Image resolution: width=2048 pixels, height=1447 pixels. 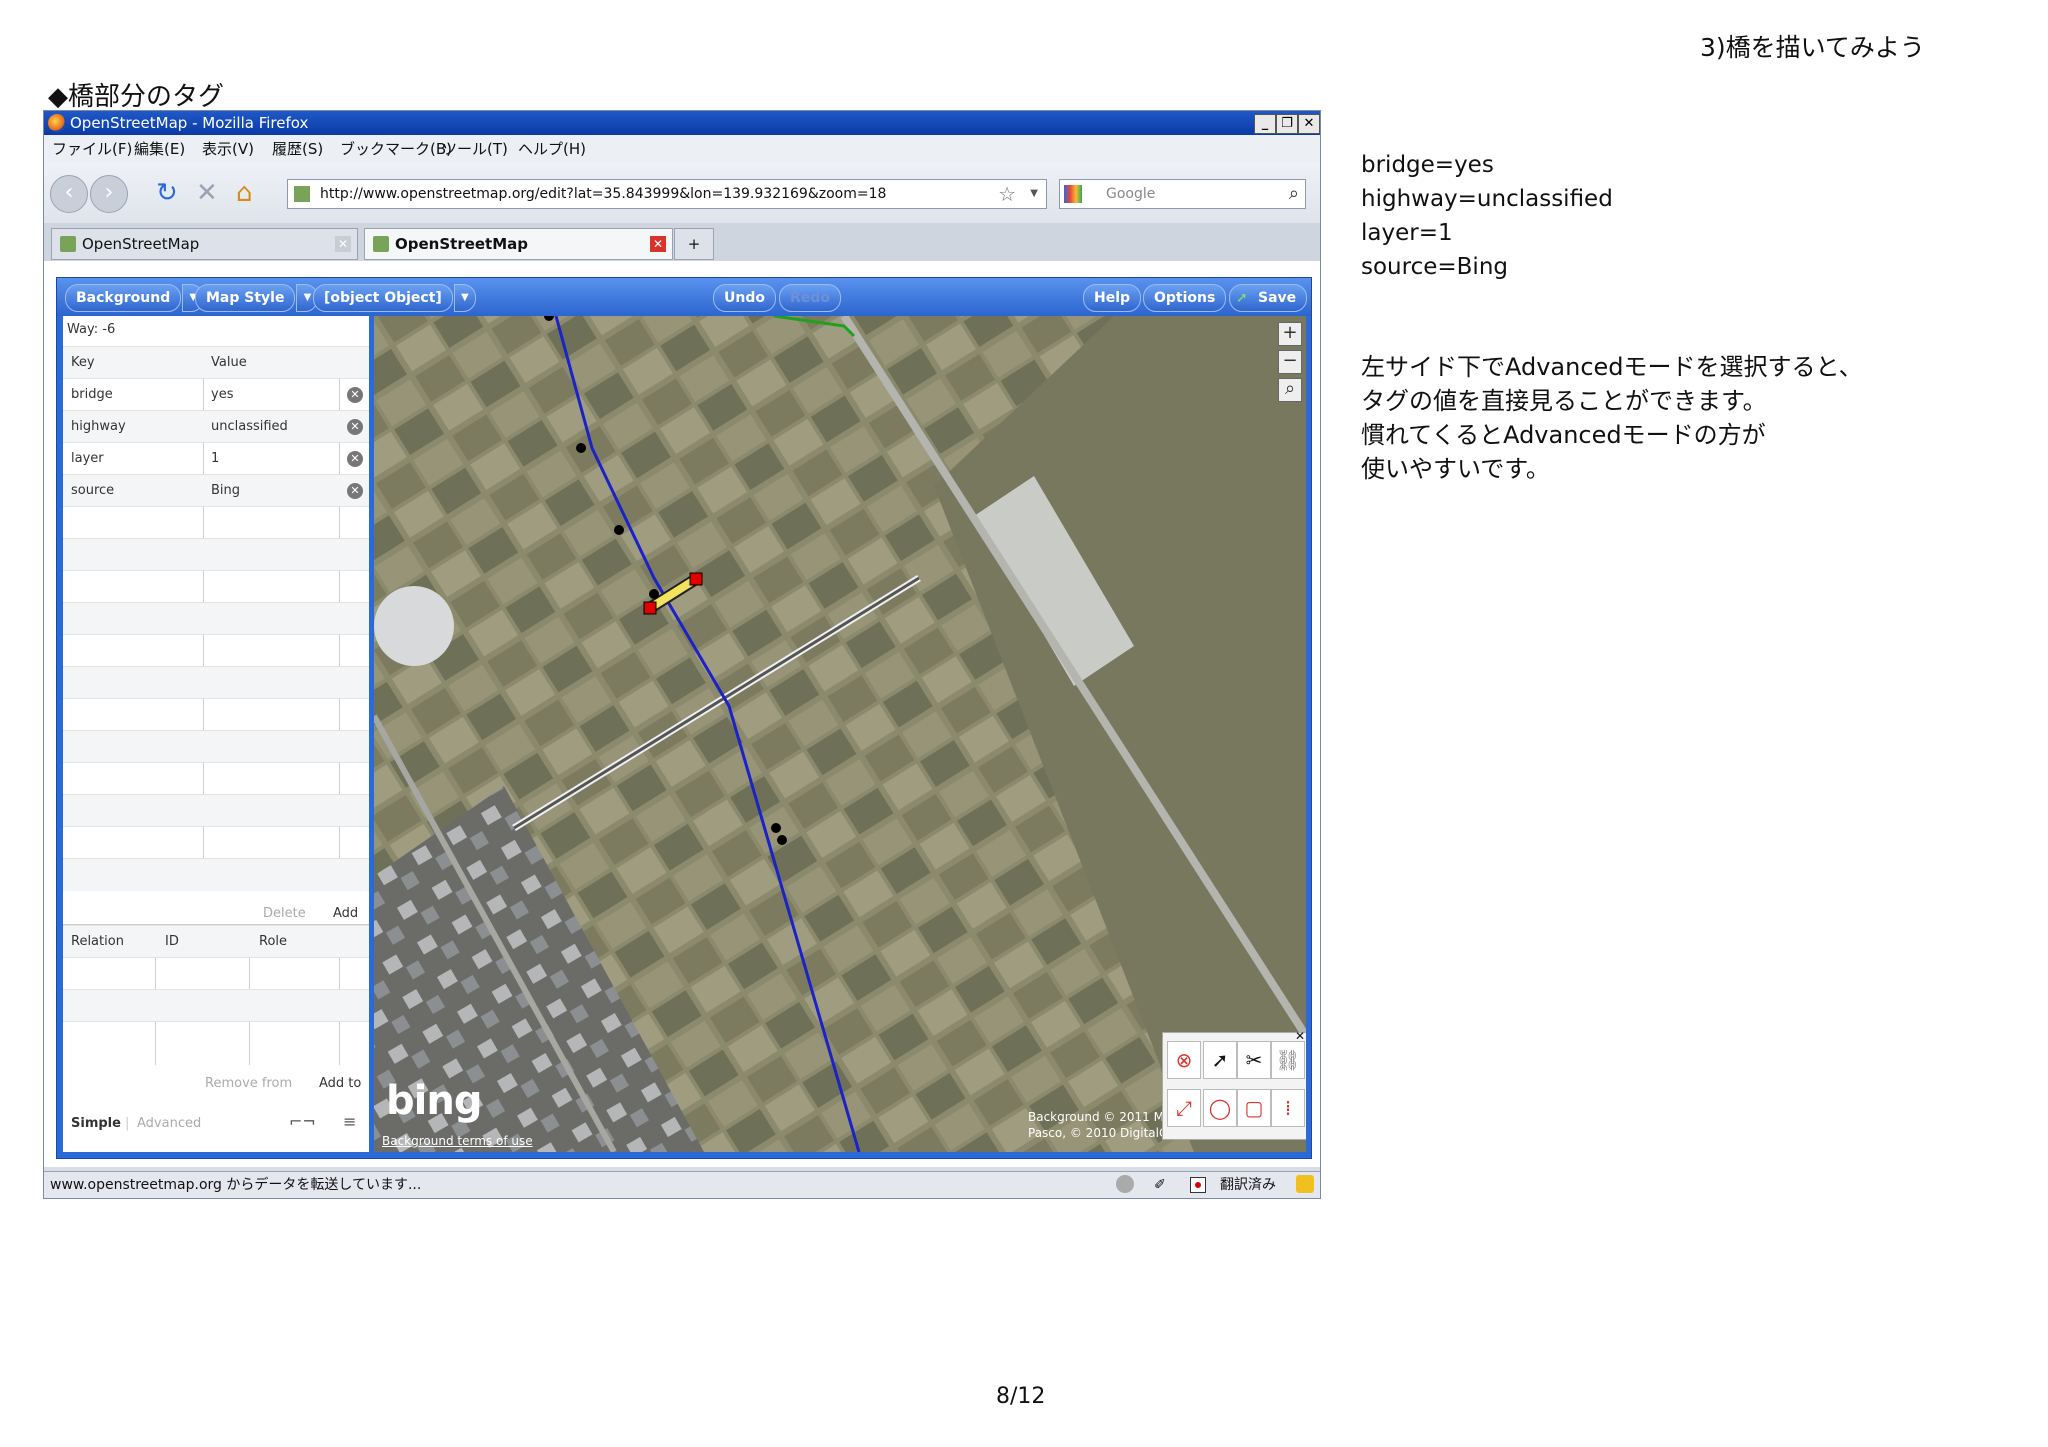 I want to click on menu-edit: 編集(E), so click(x=159, y=149).